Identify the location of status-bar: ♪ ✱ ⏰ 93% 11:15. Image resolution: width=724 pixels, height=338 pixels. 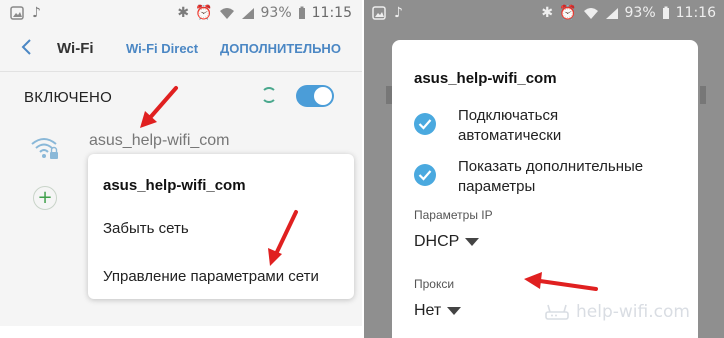
(181, 14).